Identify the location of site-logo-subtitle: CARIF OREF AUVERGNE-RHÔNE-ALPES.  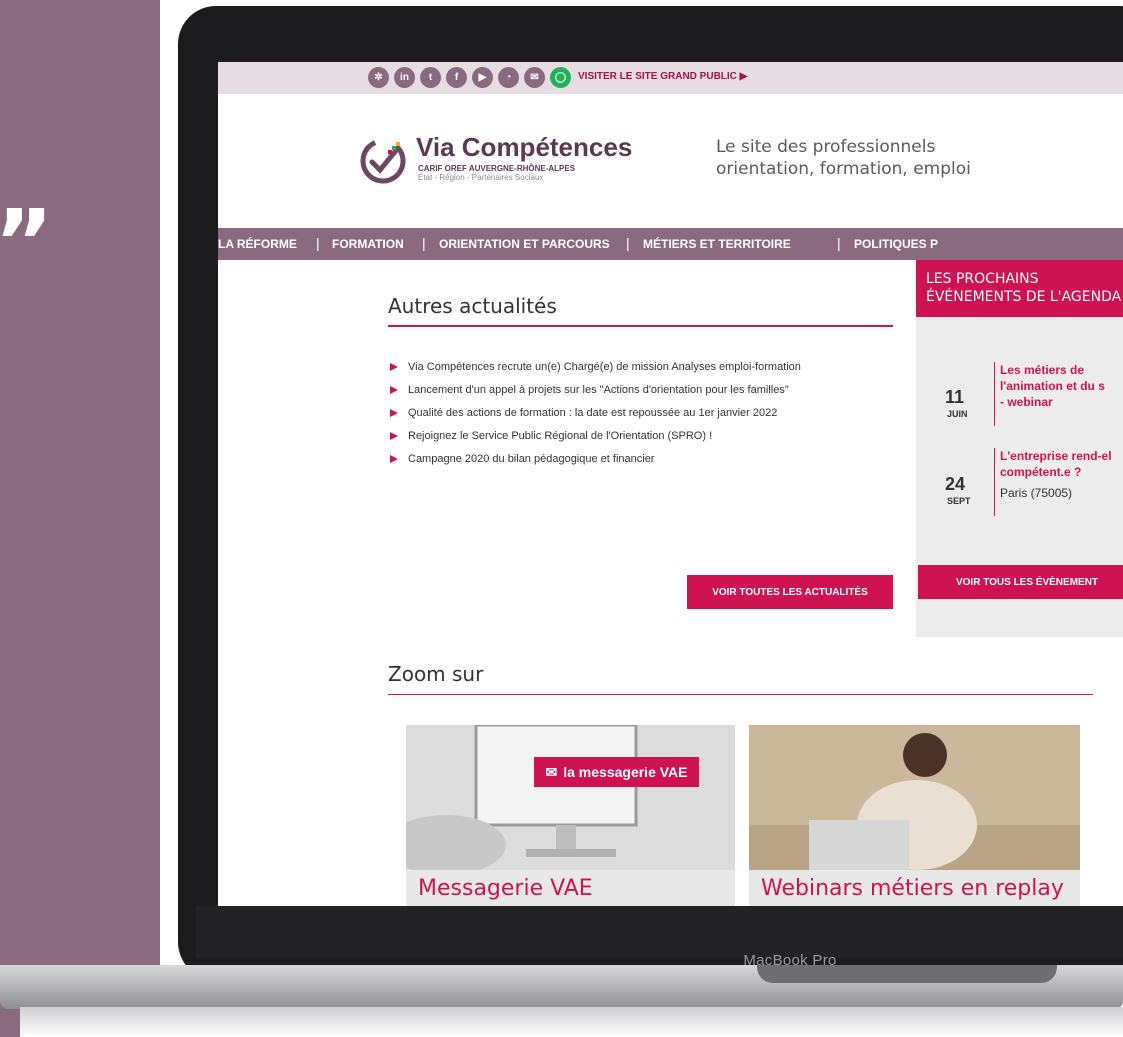
(497, 168).